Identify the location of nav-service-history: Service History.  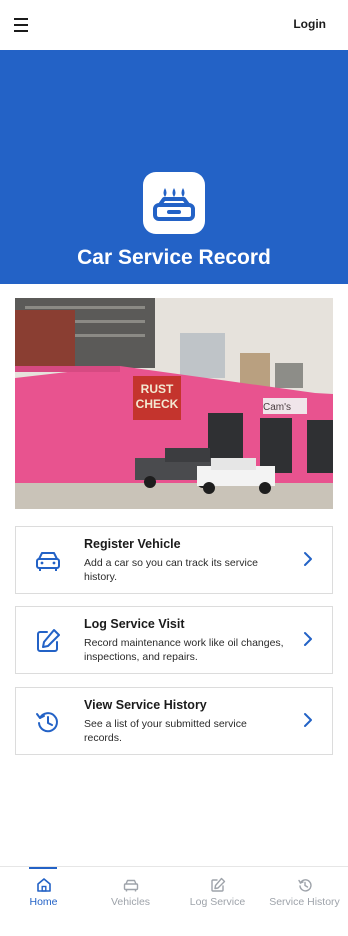
(304, 901).